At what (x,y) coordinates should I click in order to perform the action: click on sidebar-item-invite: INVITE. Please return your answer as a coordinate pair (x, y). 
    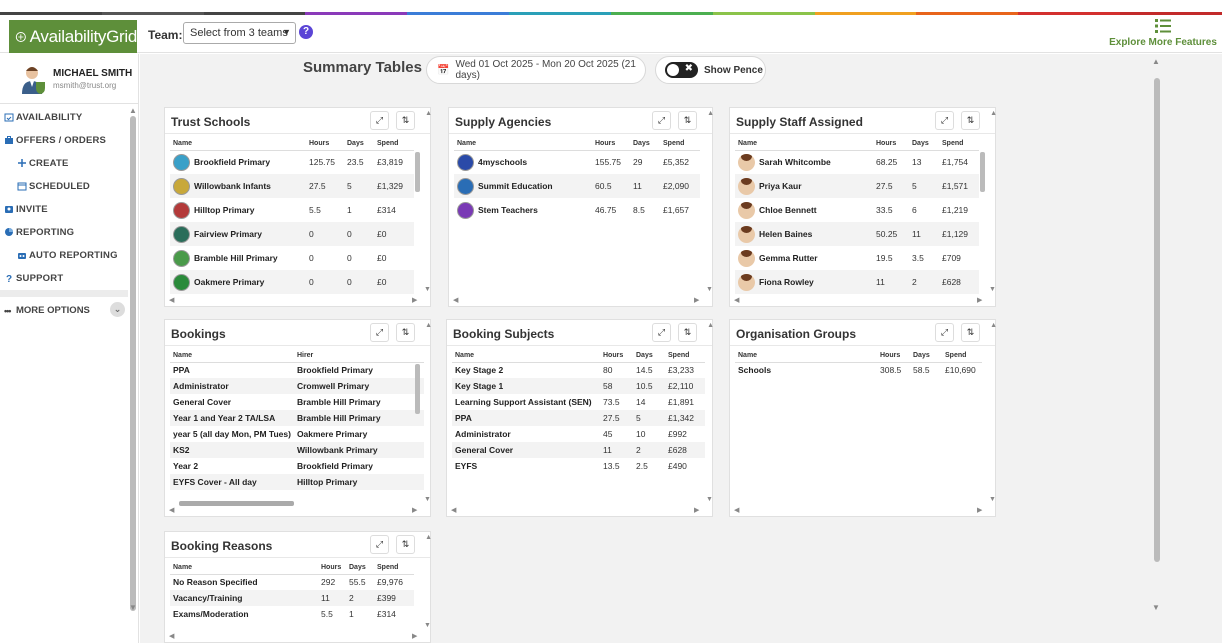
    Looking at the image, I should click on (64, 209).